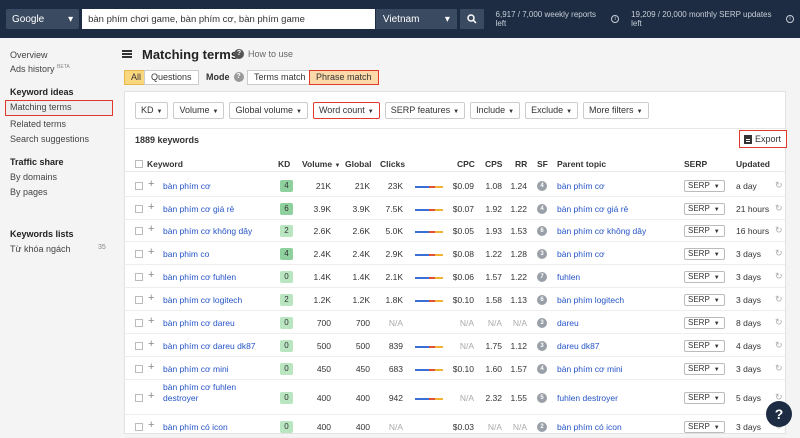 This screenshot has height=438, width=800. Describe the element at coordinates (612, 369) in the screenshot. I see `parent-topic-link: bàn phím cơ mini` at that location.